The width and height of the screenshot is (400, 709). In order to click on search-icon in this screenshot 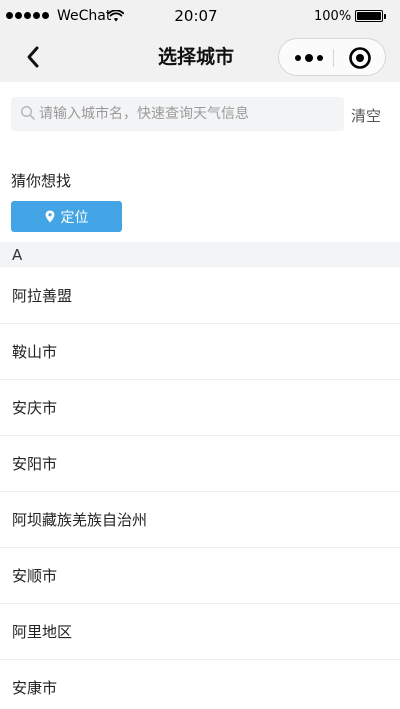, I will do `click(27, 112)`.